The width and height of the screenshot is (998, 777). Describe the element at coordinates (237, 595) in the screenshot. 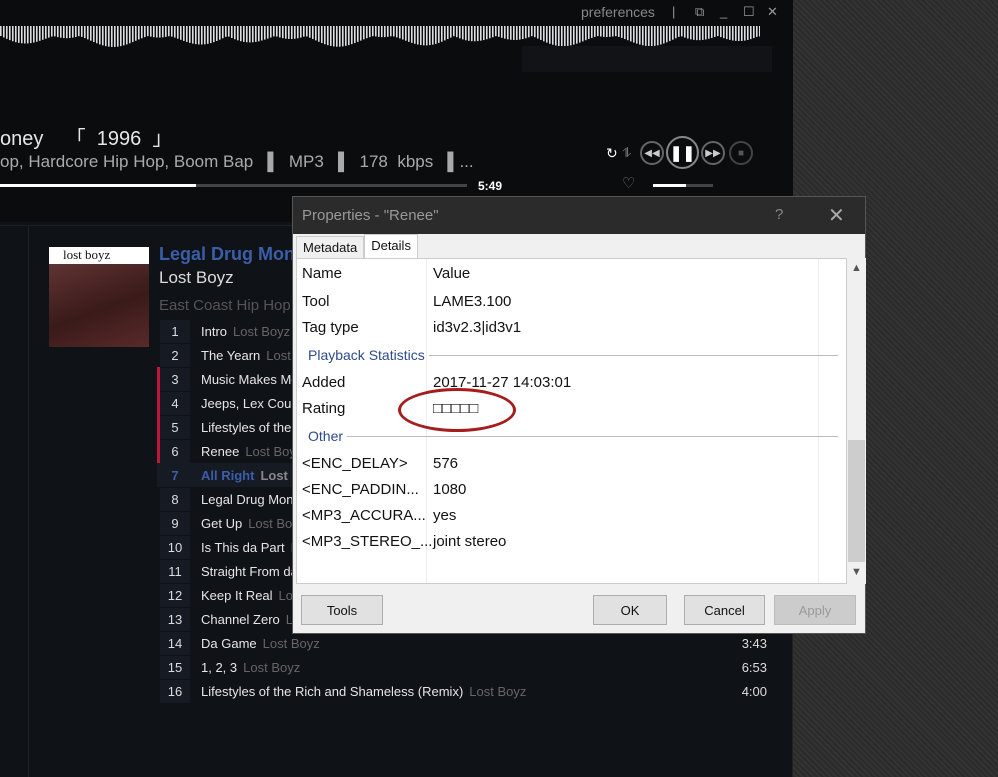

I see `track-title: Keep It Real` at that location.